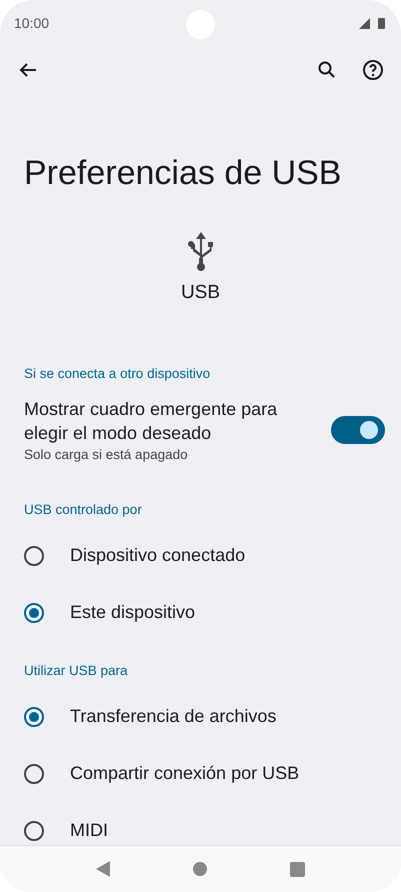 The image size is (401, 892). What do you see at coordinates (183, 173) in the screenshot?
I see `page-title: Preferencias de USB` at bounding box center [183, 173].